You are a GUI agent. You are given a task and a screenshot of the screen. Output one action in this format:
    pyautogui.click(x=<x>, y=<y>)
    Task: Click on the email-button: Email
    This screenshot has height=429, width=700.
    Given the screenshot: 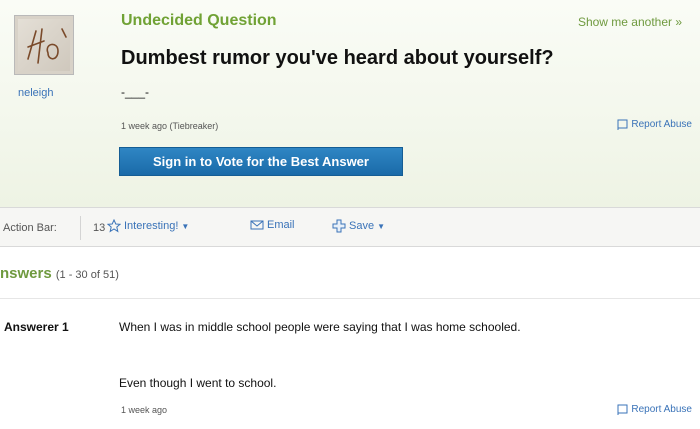 What is the action you would take?
    pyautogui.click(x=272, y=225)
    